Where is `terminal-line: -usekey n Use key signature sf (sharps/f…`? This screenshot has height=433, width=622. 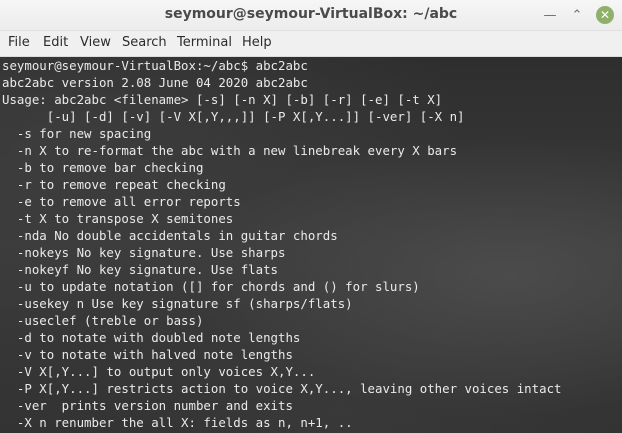
terminal-line: -usekey n Use key signature sf (sharps/f… is located at coordinates (177, 303).